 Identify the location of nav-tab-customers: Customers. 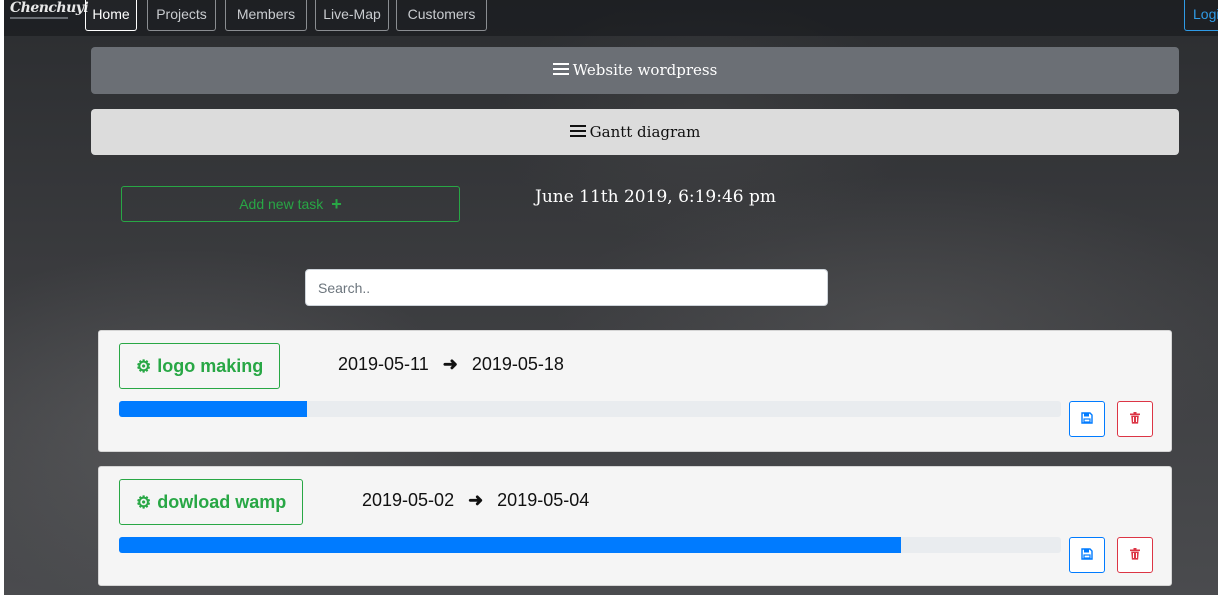
(441, 15).